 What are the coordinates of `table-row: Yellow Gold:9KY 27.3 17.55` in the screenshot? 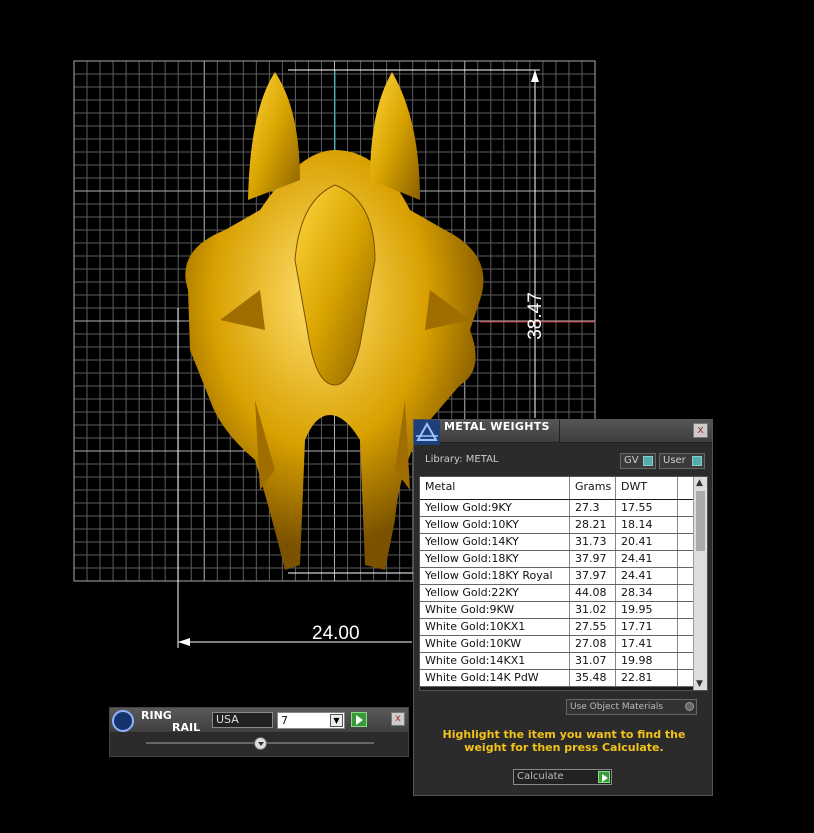 It's located at (557, 508).